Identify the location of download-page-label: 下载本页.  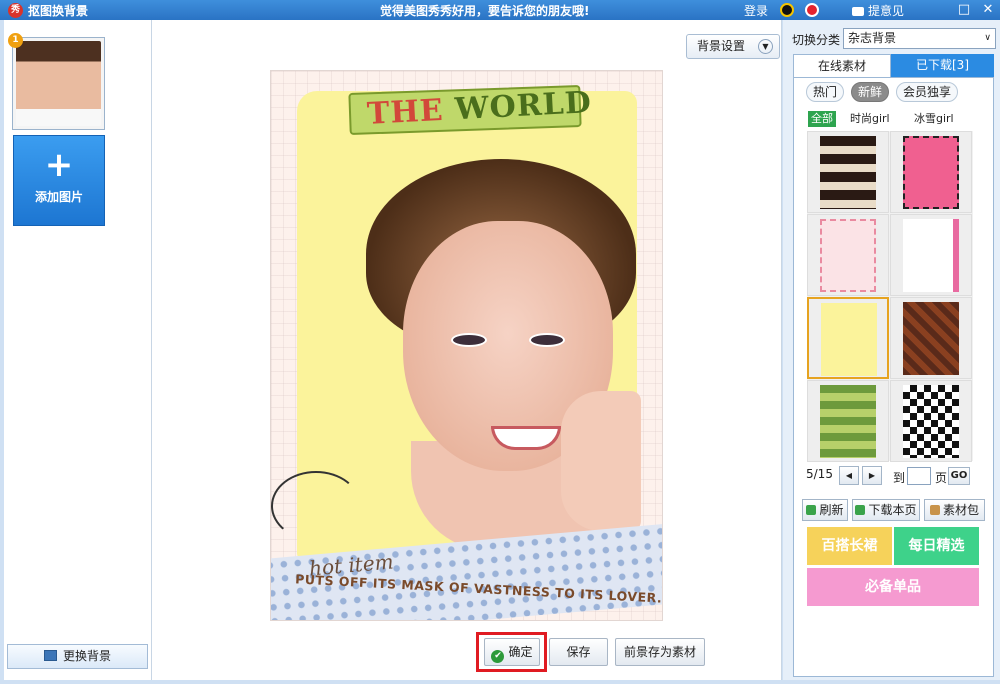
(892, 510).